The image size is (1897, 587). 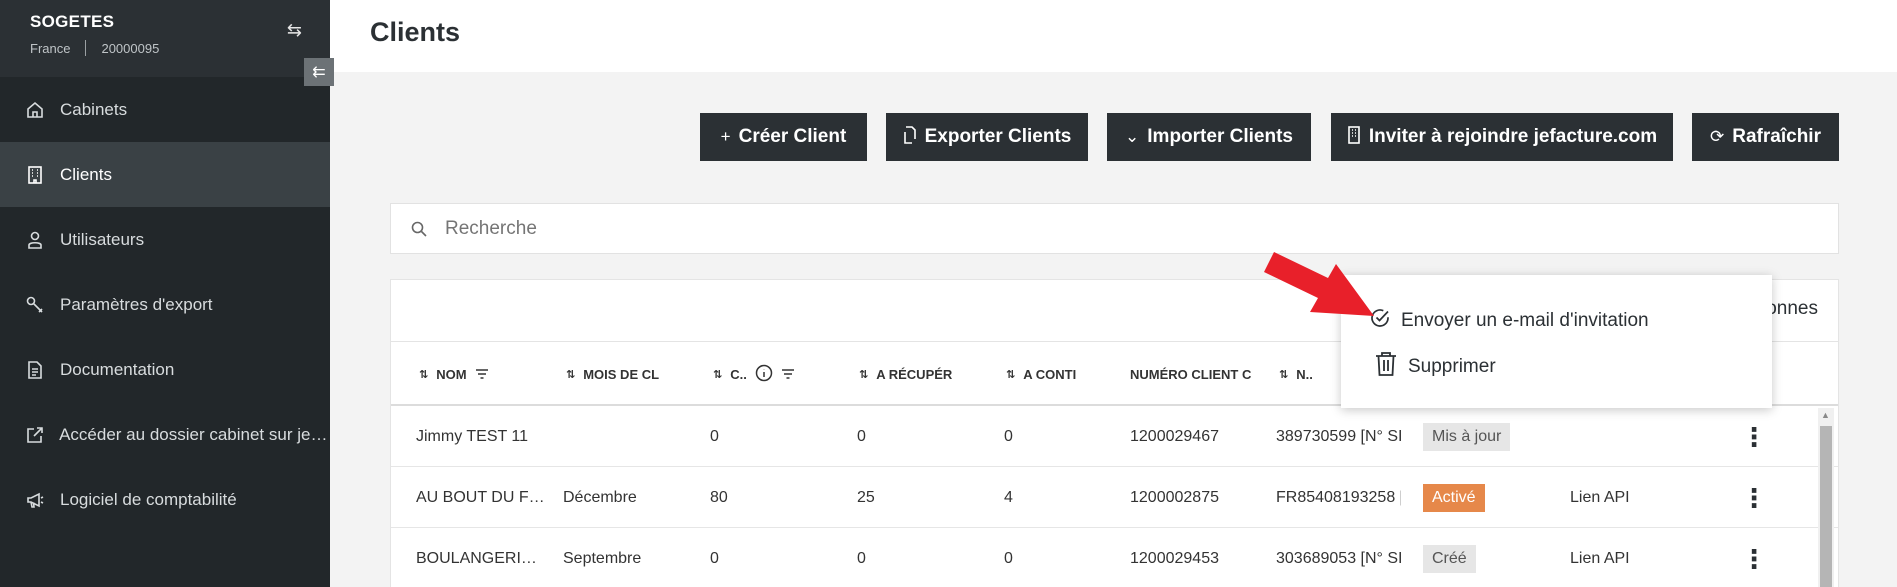 What do you see at coordinates (1319, 284) in the screenshot?
I see `annotation-arrow-icon` at bounding box center [1319, 284].